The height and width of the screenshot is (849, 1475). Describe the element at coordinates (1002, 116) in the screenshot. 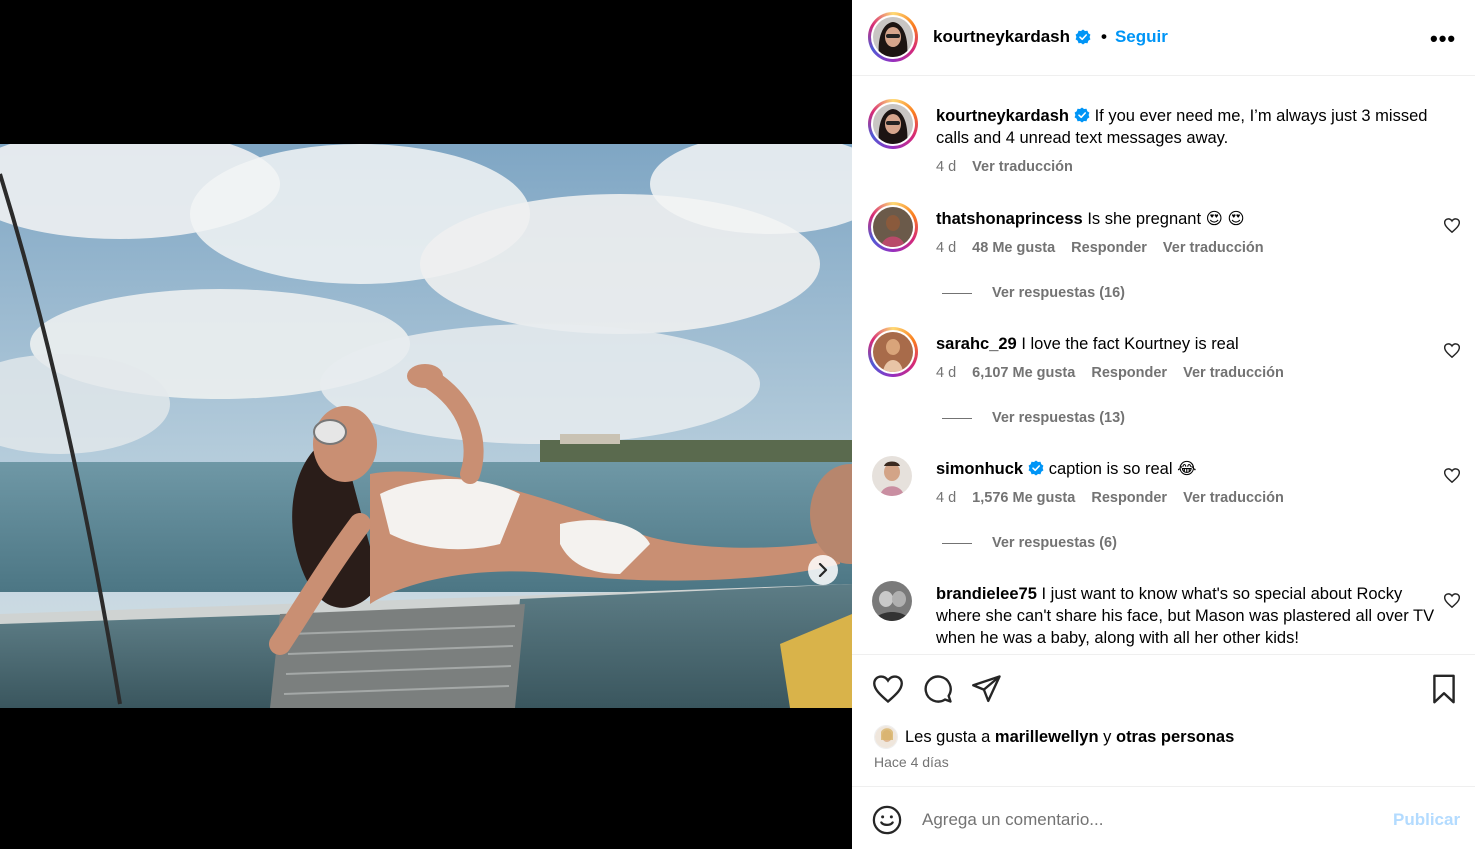

I see `caption-username: kourtneykardash` at that location.